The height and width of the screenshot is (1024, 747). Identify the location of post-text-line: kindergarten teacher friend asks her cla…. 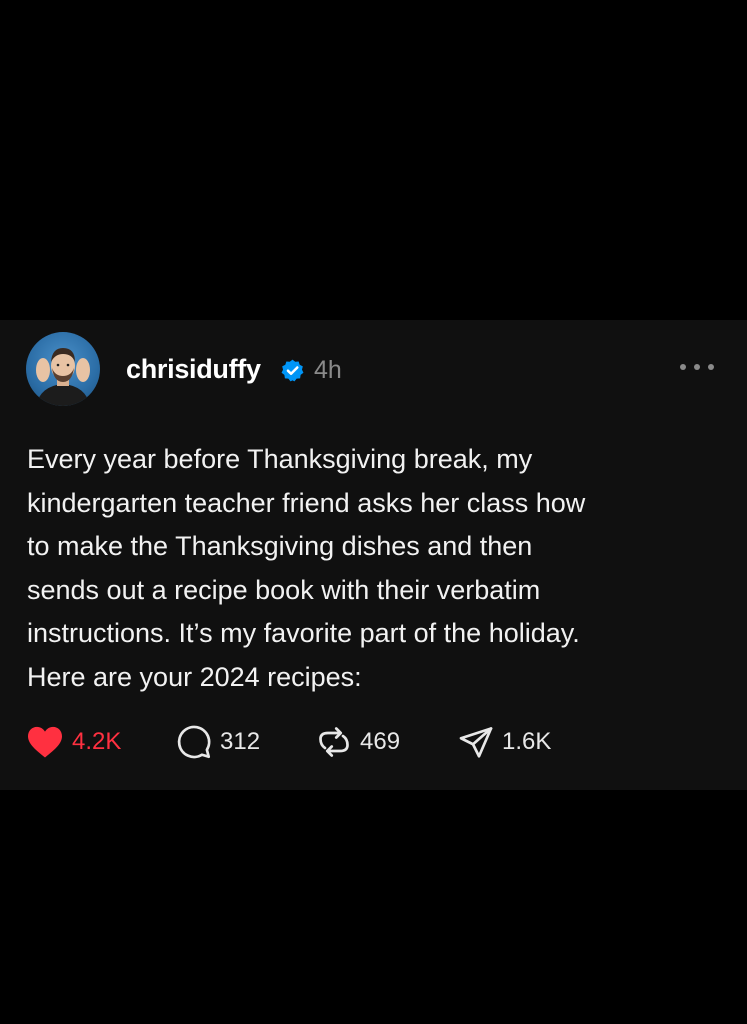
(306, 502).